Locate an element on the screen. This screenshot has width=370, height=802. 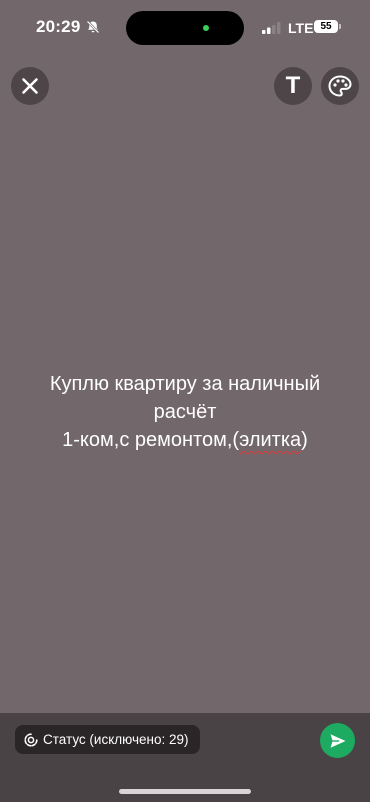
status-audience-label: Статус (исключено: 29) is located at coordinates (116, 739).